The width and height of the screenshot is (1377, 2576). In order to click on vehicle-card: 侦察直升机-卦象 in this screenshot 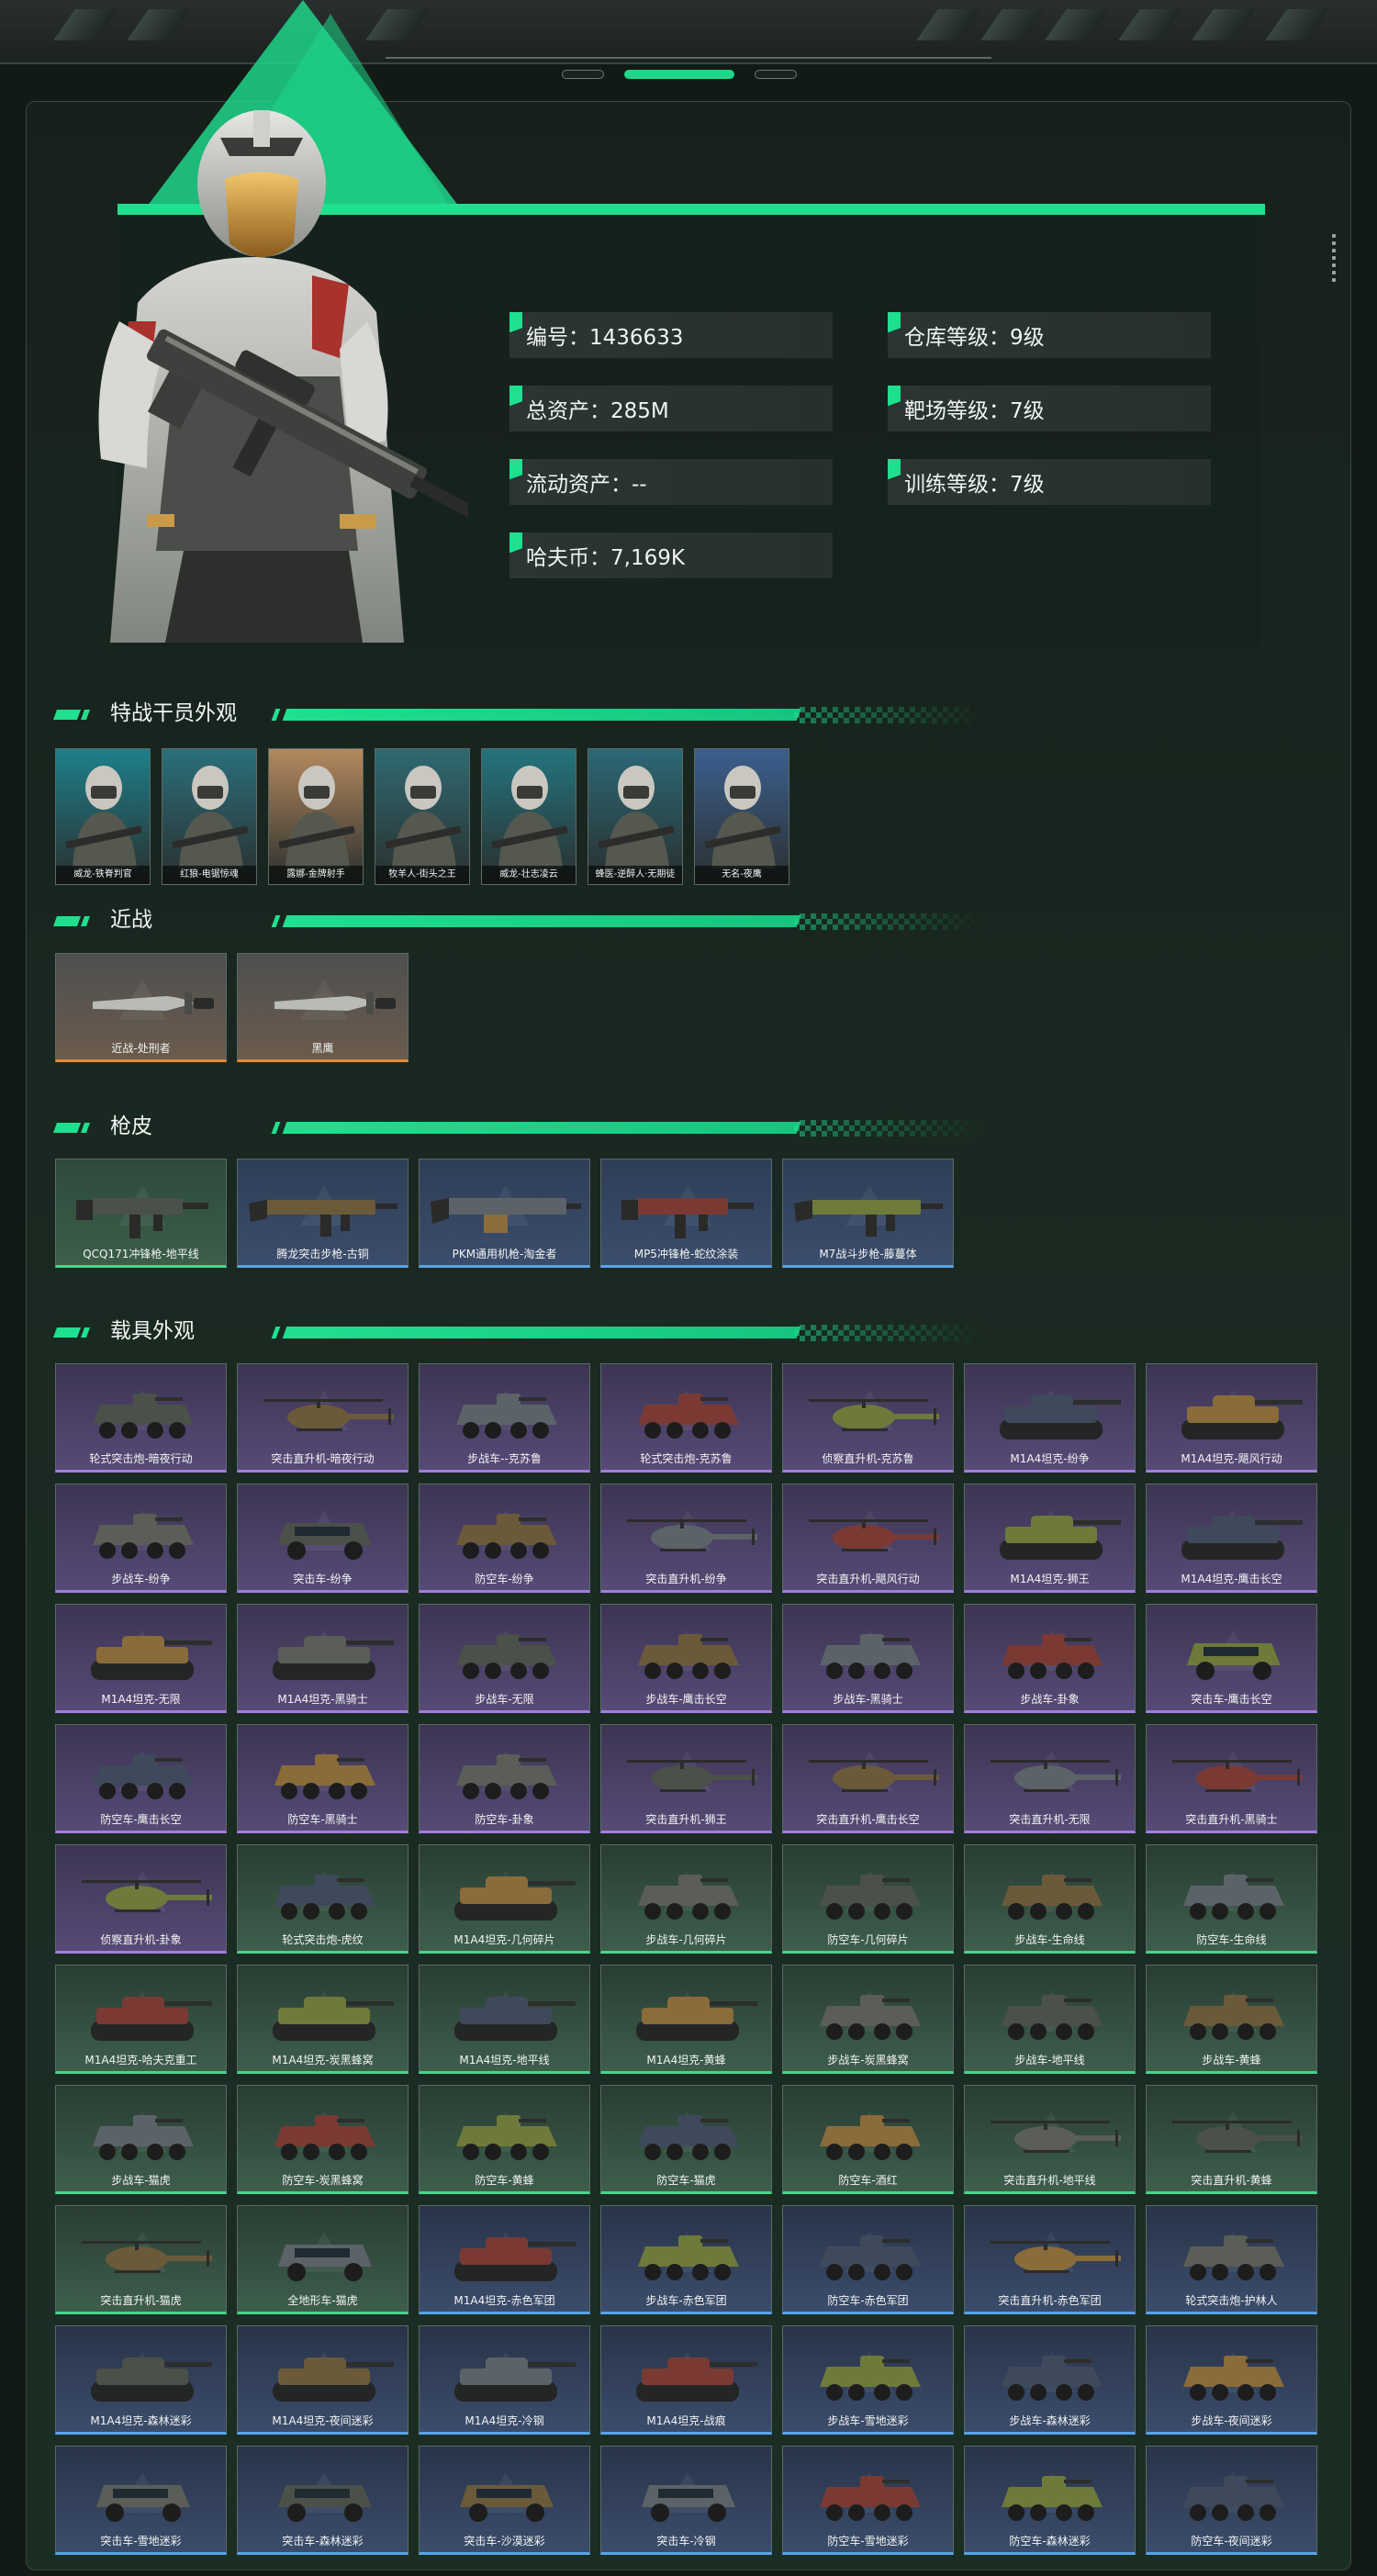, I will do `click(141, 1899)`.